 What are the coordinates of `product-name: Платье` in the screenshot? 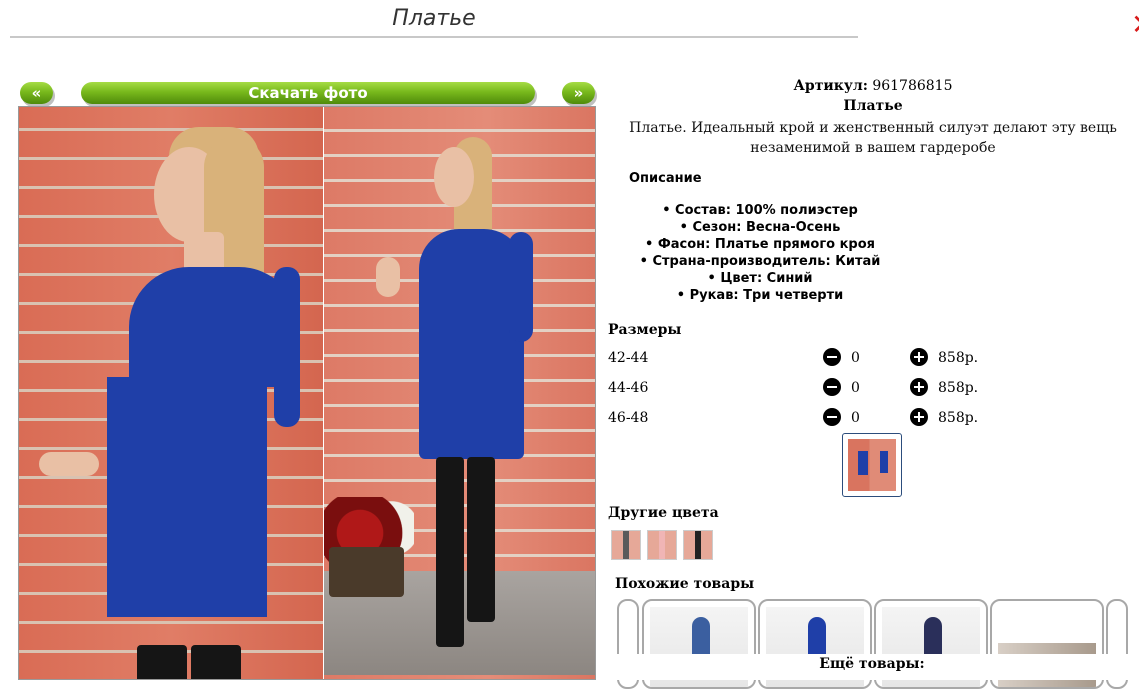 It's located at (873, 106).